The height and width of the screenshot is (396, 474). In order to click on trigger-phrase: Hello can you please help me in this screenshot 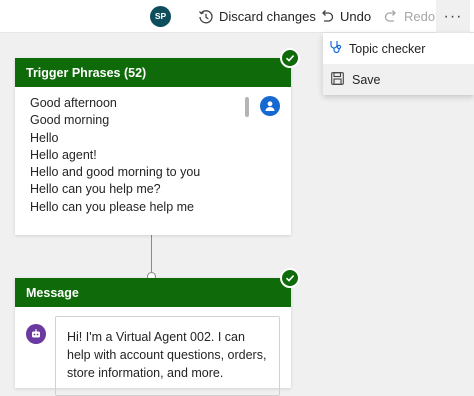, I will do `click(112, 206)`.